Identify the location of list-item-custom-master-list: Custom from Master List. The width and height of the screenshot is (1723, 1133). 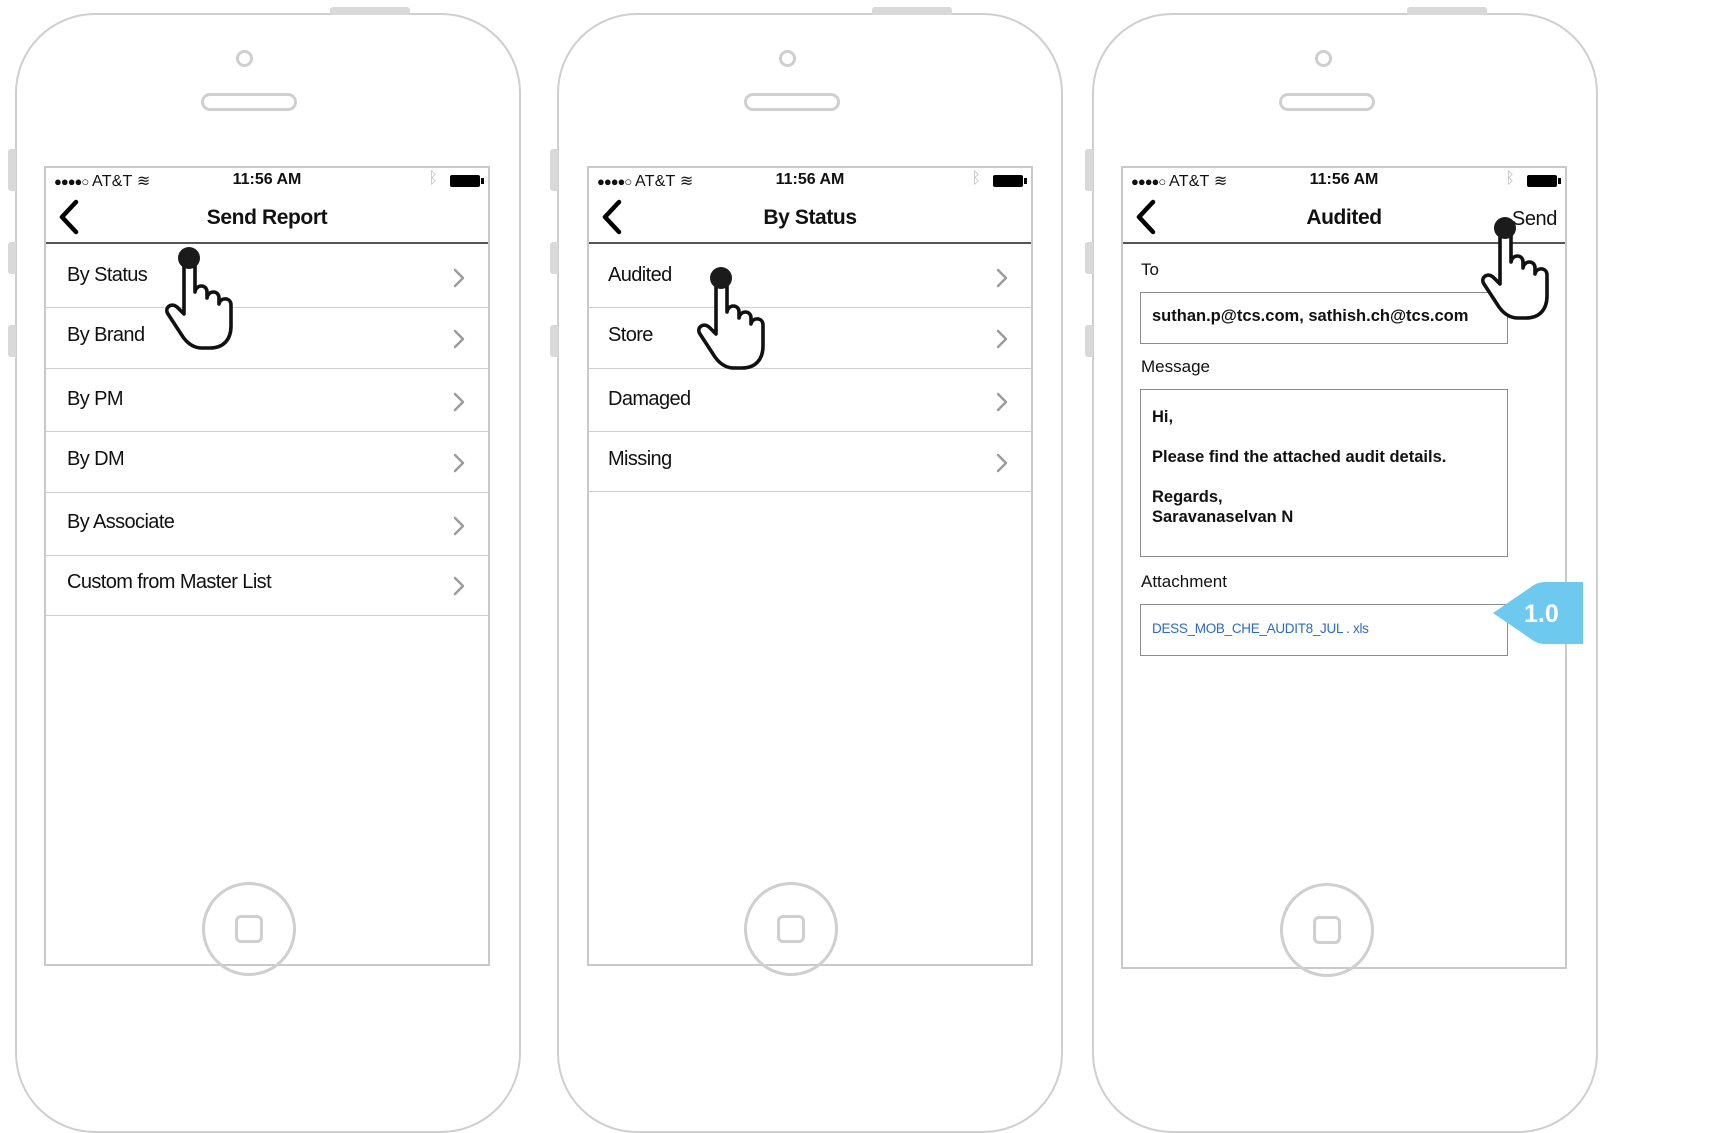
(267, 586).